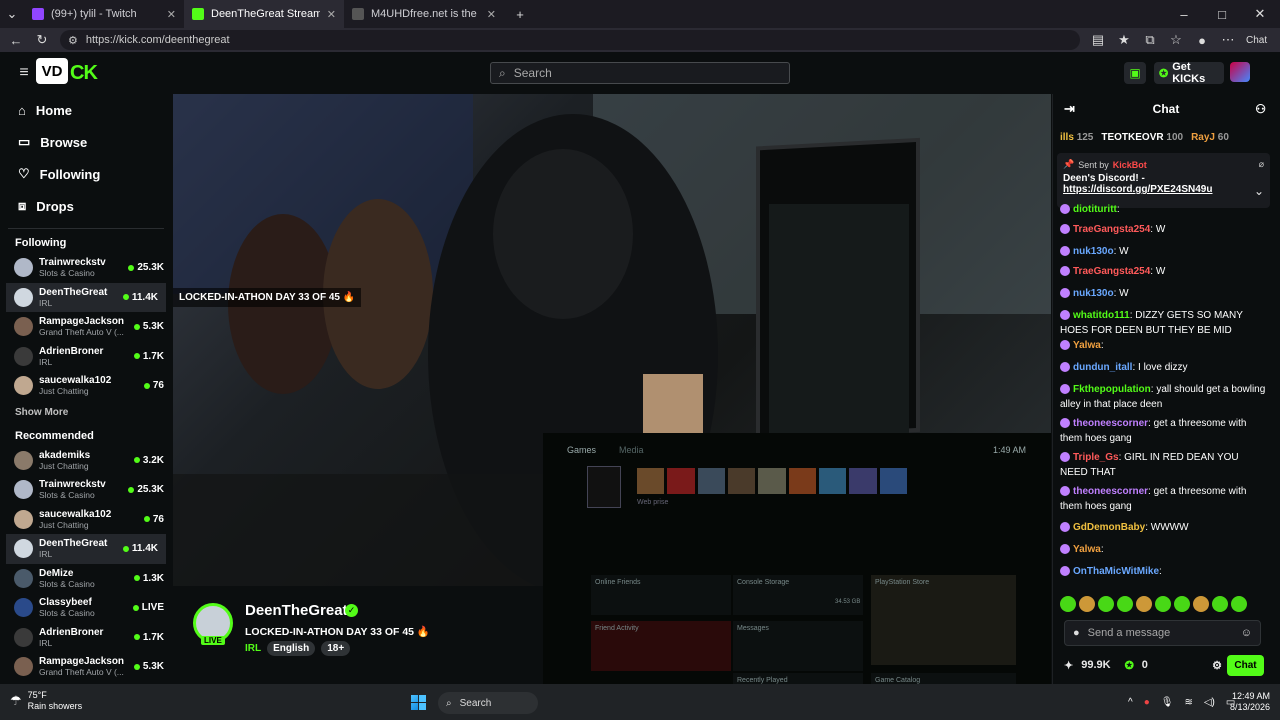 This screenshot has width=1280, height=720. What do you see at coordinates (86, 142) in the screenshot?
I see `nav-browse: ▭ Browse` at bounding box center [86, 142].